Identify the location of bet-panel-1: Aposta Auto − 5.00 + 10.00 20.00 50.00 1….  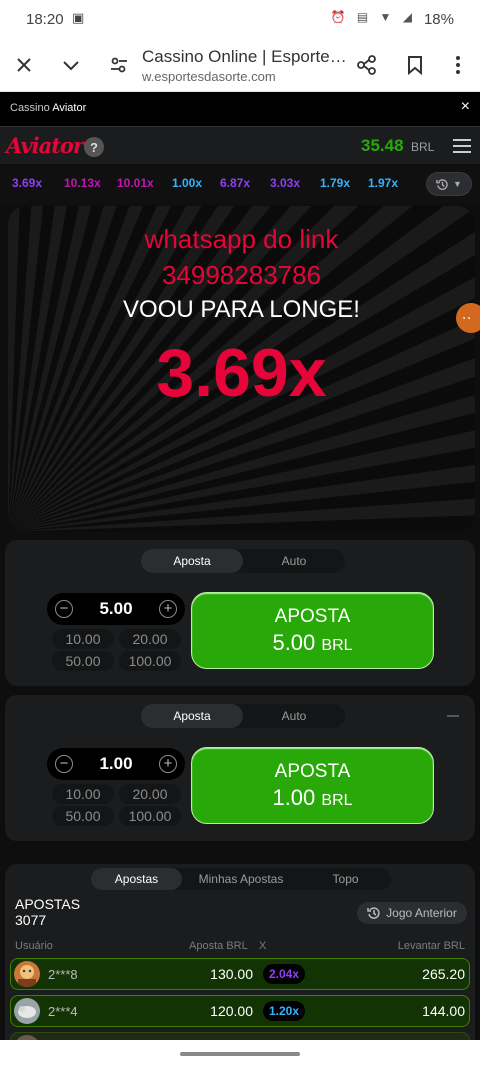
(240, 613).